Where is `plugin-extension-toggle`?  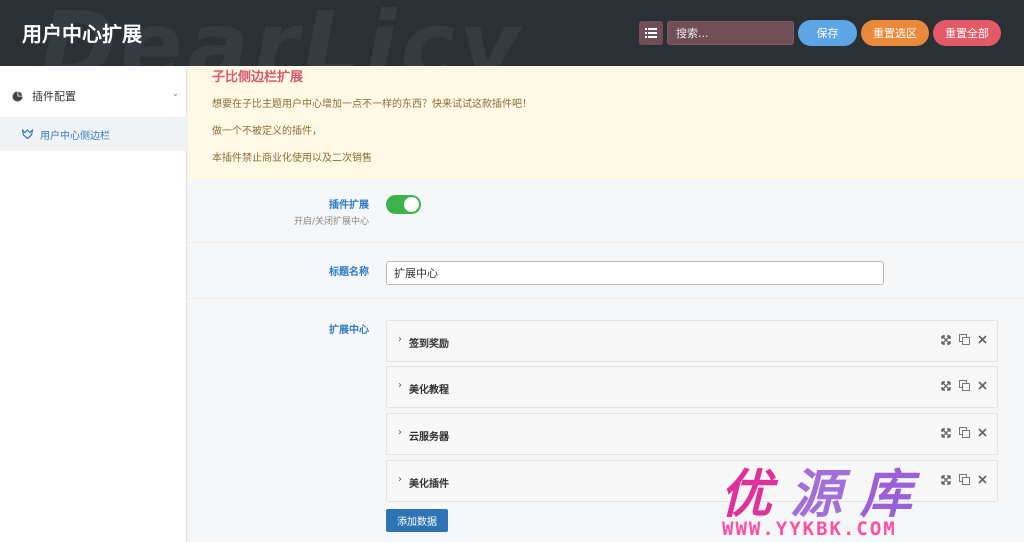 plugin-extension-toggle is located at coordinates (403, 204).